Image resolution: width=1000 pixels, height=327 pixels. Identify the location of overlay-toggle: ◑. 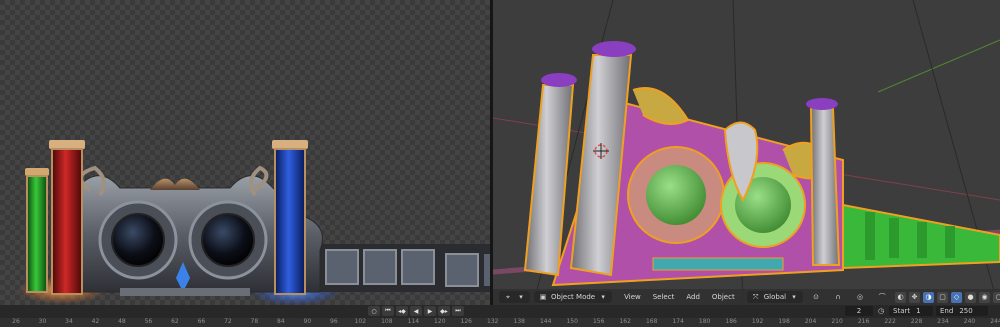
(929, 297).